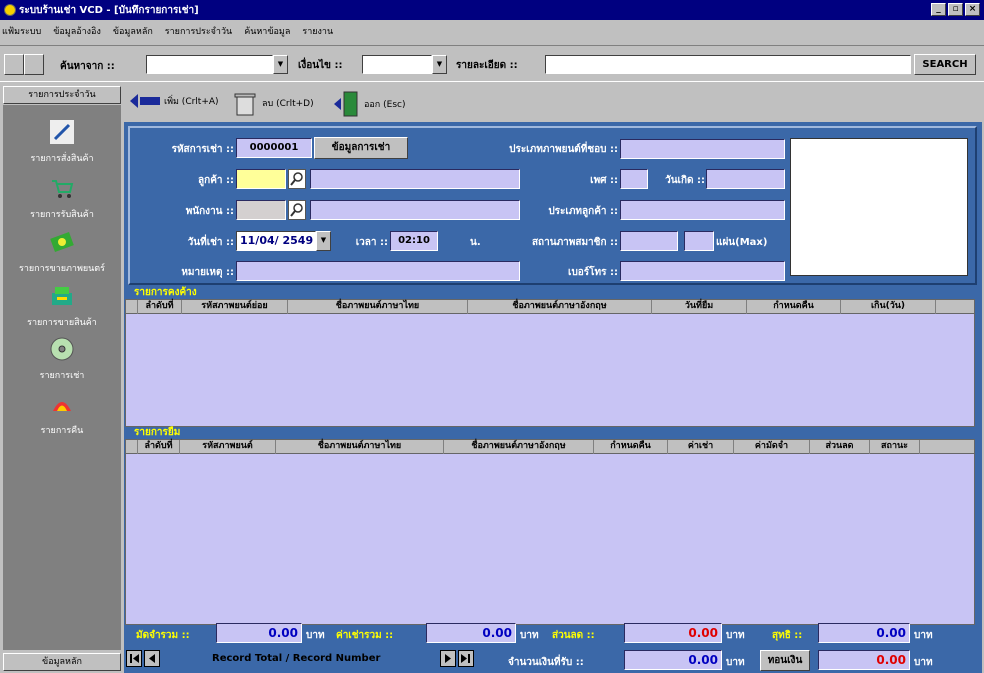 This screenshot has height=673, width=984. I want to click on menu-reference: ข้อมูลอ้างอิง, so click(77, 31).